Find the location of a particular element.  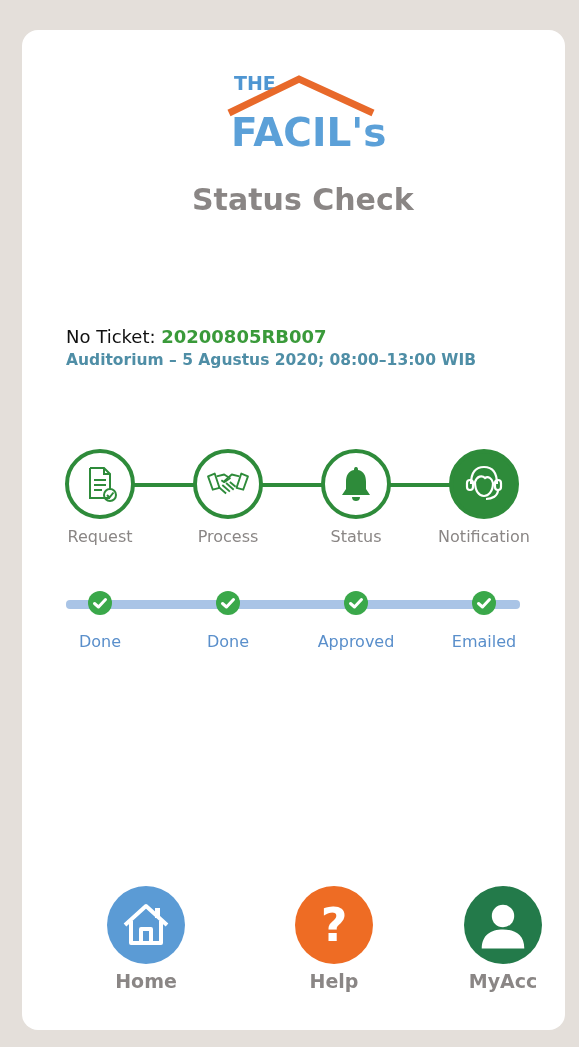

logo-text: FACIL's is located at coordinates (309, 132).